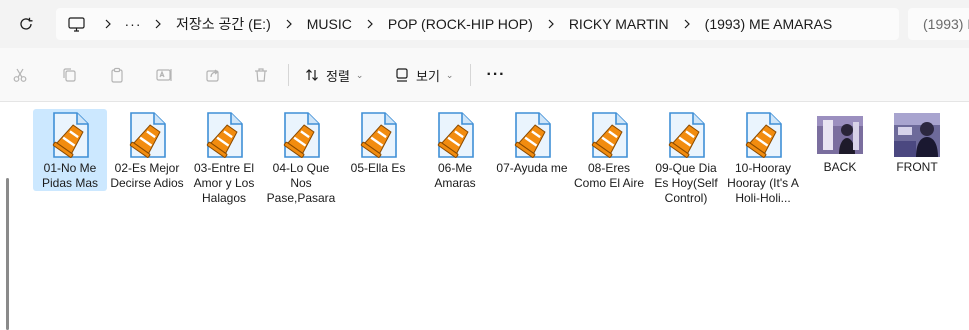  Describe the element at coordinates (428, 76) in the screenshot. I see `view-label: 보기` at that location.